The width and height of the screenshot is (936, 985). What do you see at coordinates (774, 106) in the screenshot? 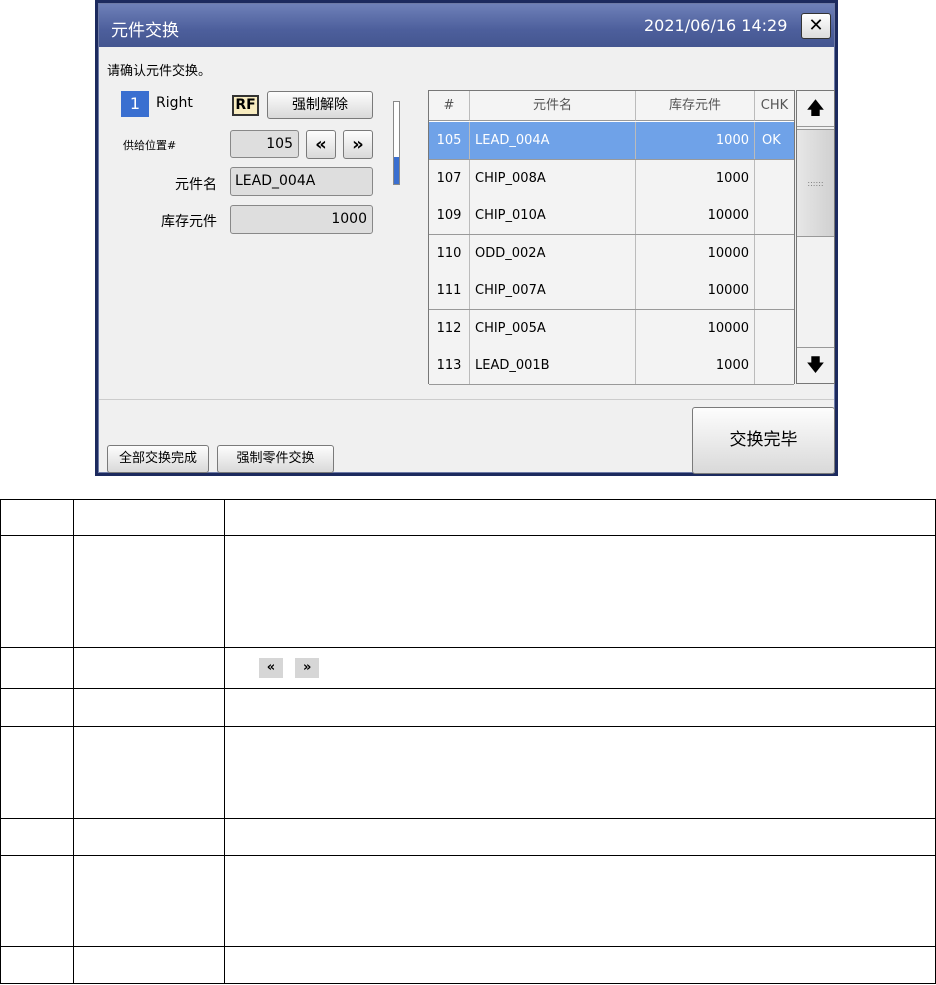
I see `column-header-chk: CHK` at bounding box center [774, 106].